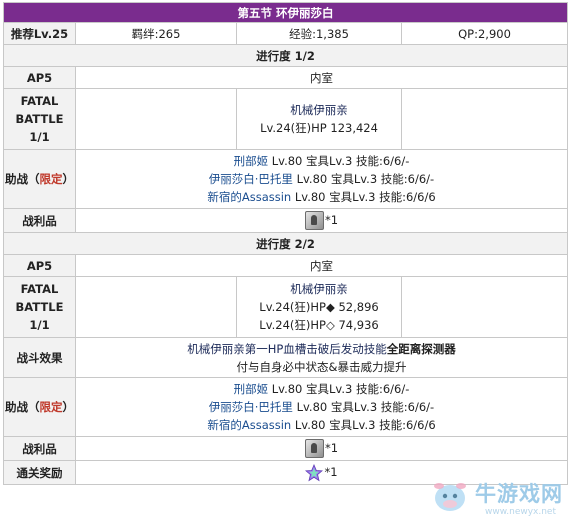  What do you see at coordinates (321, 366) in the screenshot?
I see `effect-line-2: 付与自身必中状态&暴击威力提升` at bounding box center [321, 366].